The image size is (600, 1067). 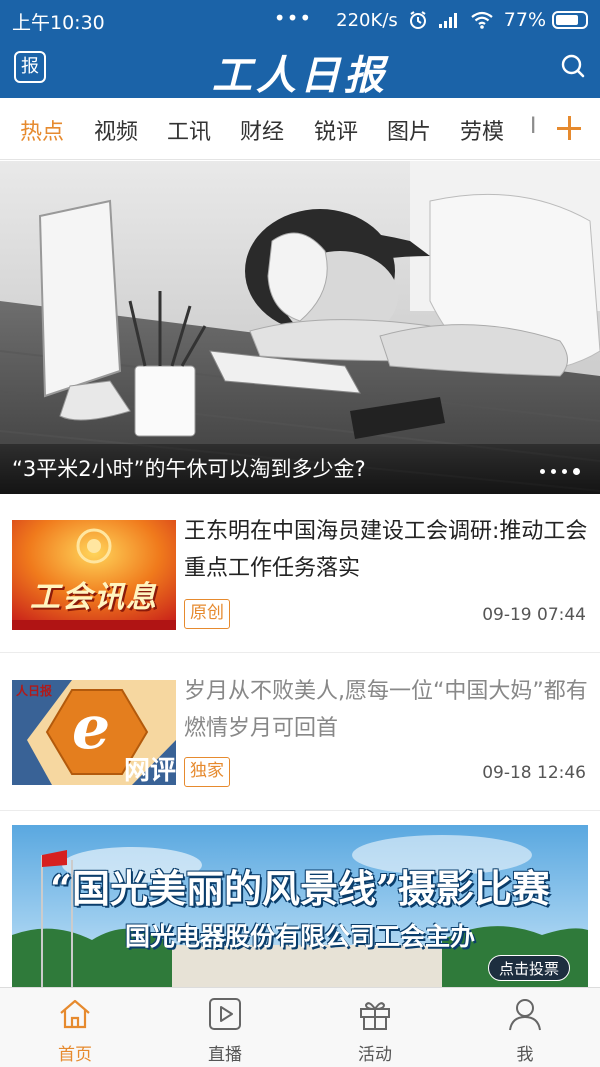 What do you see at coordinates (300, 888) in the screenshot?
I see `promo-title: “国光美丽的风景线”摄影比赛` at bounding box center [300, 888].